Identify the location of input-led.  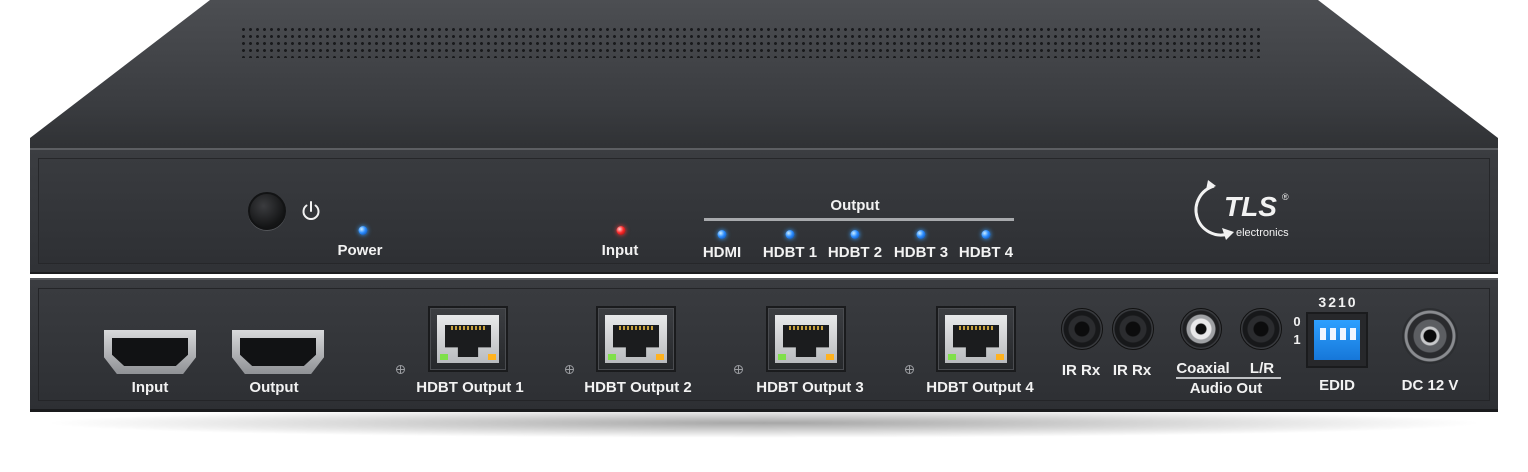
(621, 230).